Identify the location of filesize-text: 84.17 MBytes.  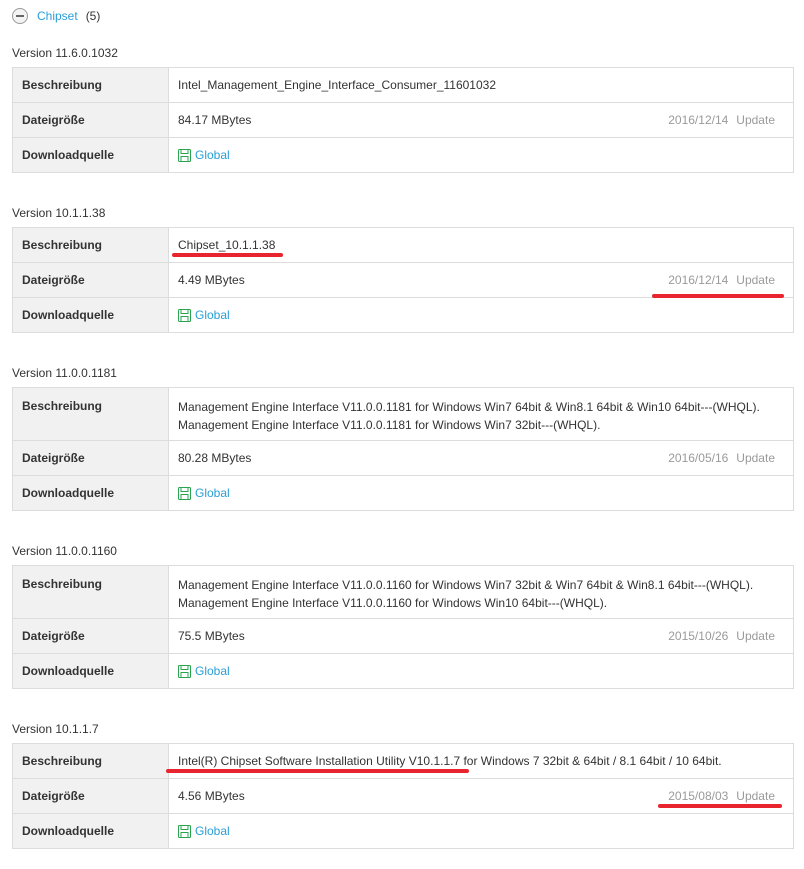
(215, 120).